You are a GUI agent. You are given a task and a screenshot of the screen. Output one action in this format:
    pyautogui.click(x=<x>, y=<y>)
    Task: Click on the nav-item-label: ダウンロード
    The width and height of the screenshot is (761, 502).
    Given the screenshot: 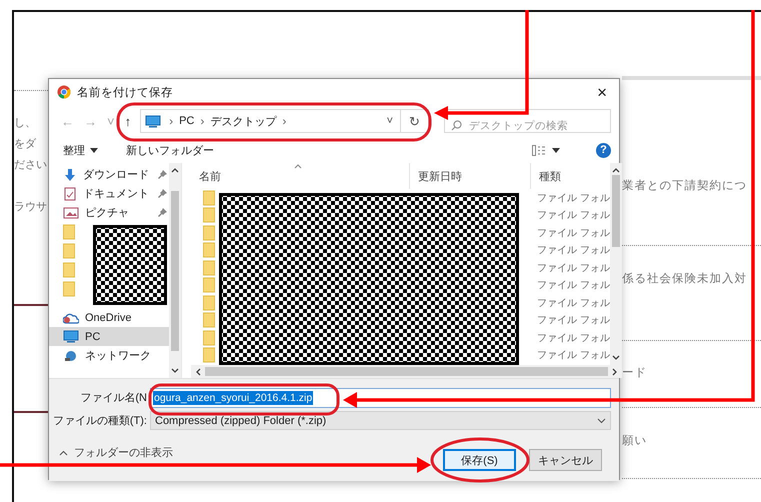 What is the action you would take?
    pyautogui.click(x=116, y=175)
    